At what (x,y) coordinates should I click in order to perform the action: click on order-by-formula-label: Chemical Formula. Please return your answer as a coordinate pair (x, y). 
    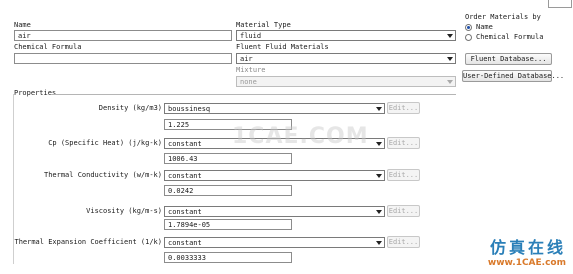
    Looking at the image, I should click on (510, 37).